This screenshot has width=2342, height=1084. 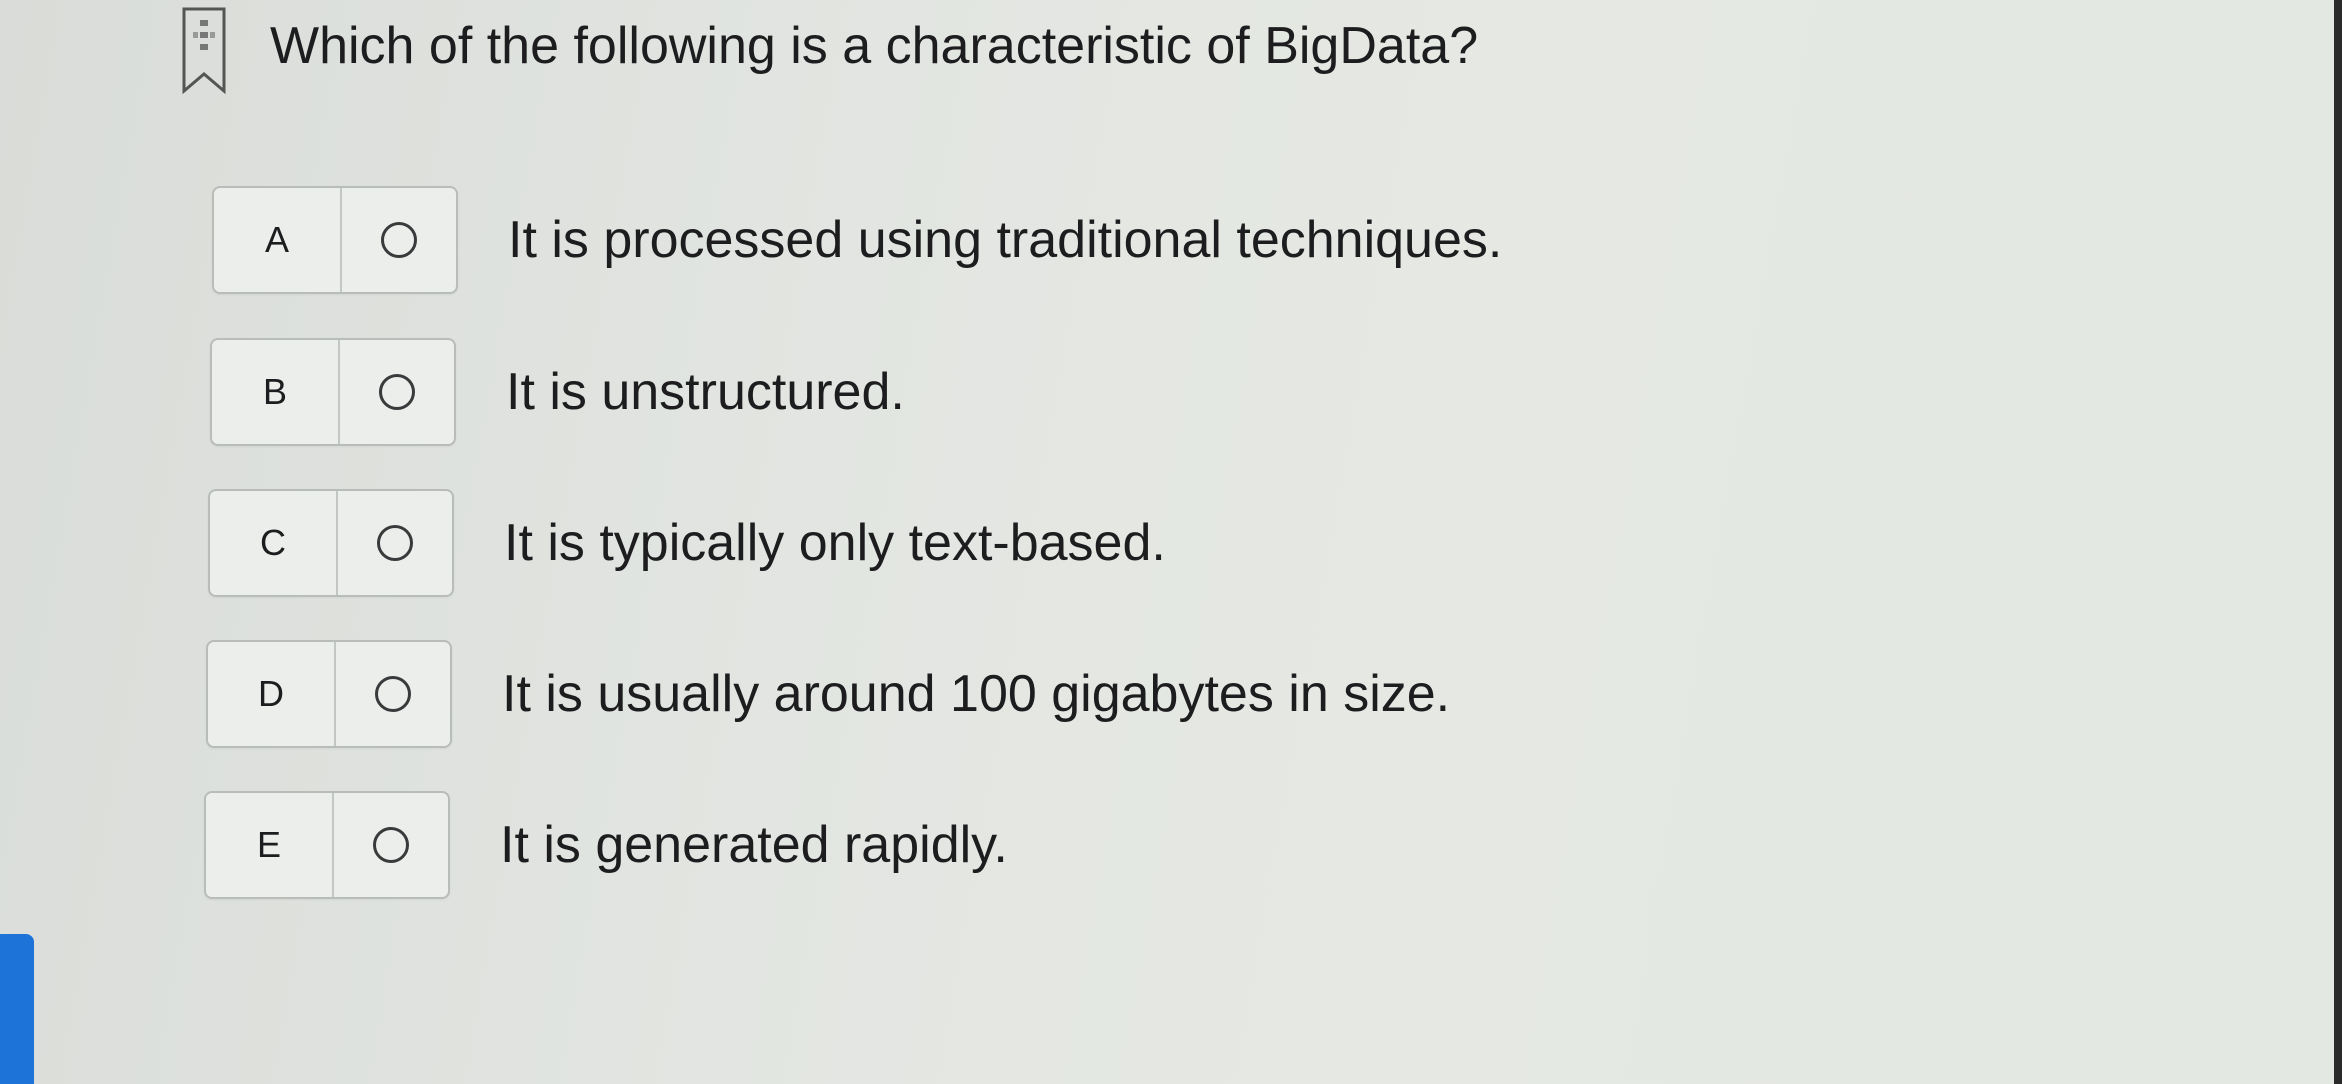 I want to click on option-text: It is generated rapidly., so click(x=754, y=845).